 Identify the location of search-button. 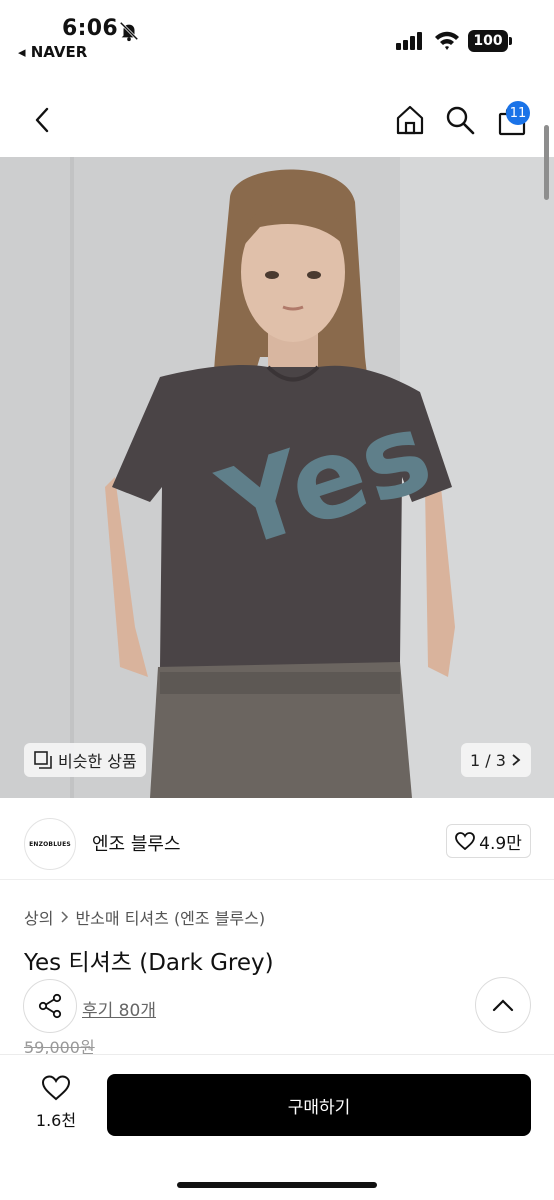
(460, 120).